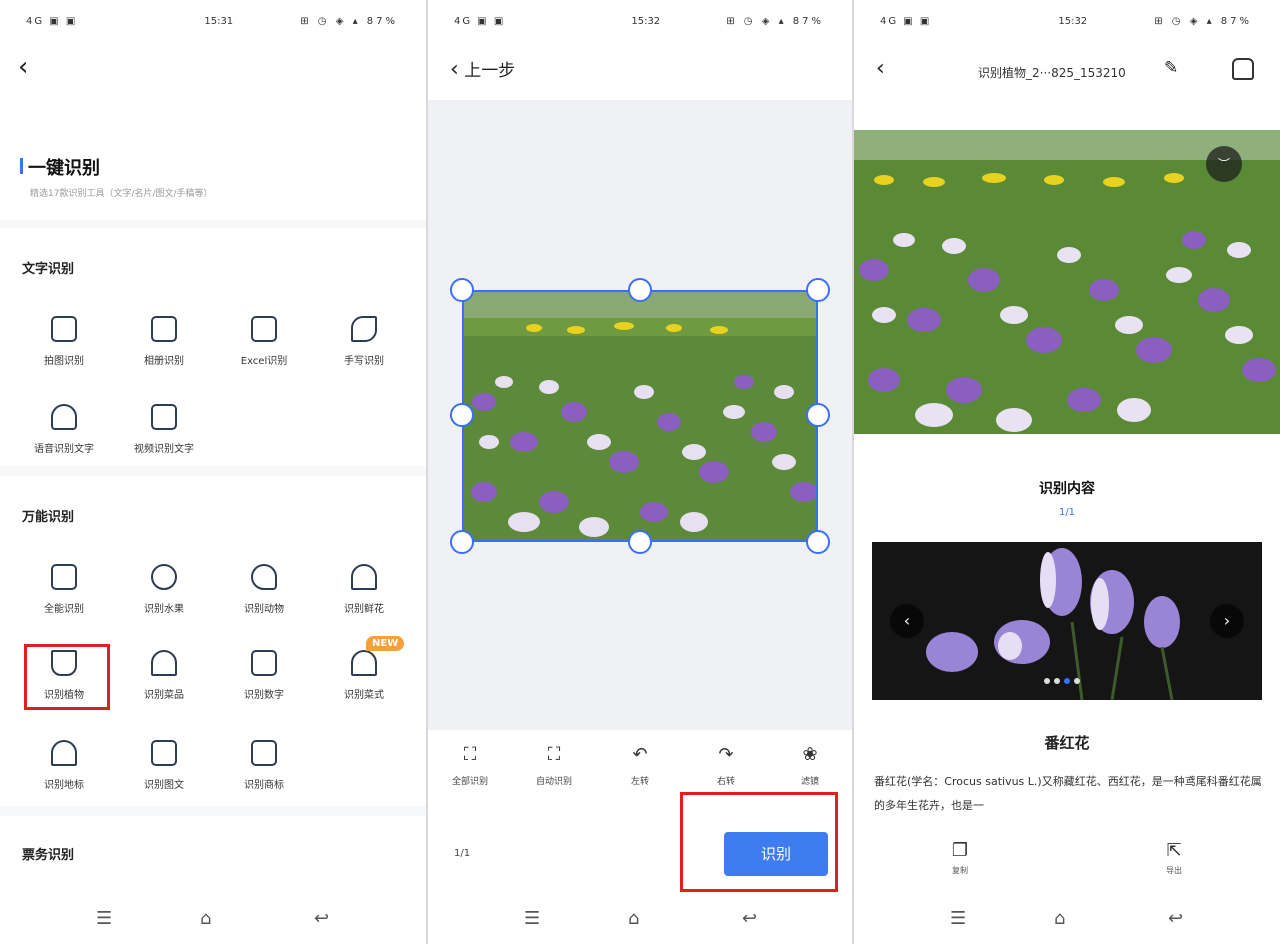 This screenshot has width=1280, height=944. I want to click on crop-handle-top, so click(640, 290).